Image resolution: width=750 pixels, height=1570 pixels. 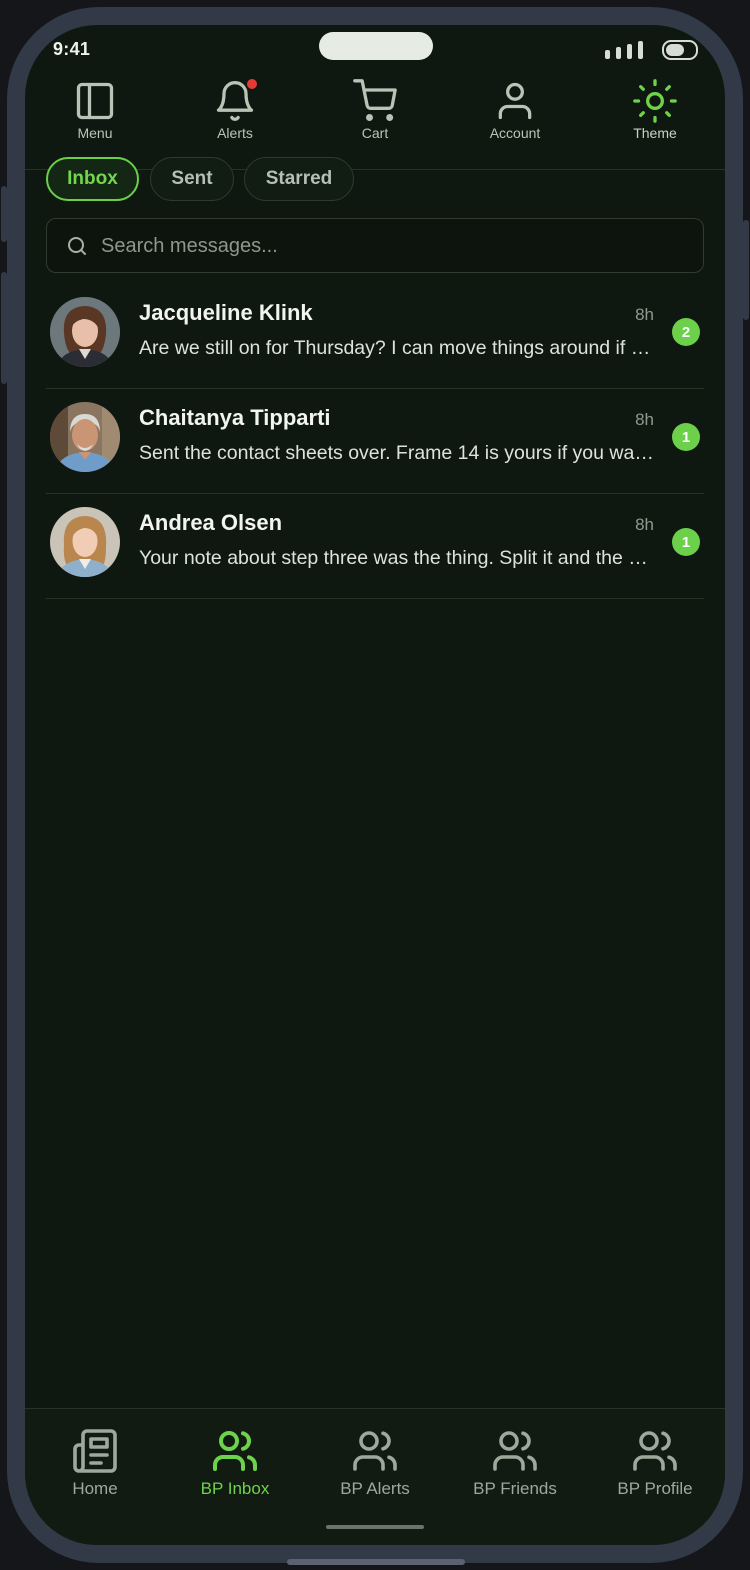 I want to click on top-nav-alerts: Alerts, so click(x=235, y=109).